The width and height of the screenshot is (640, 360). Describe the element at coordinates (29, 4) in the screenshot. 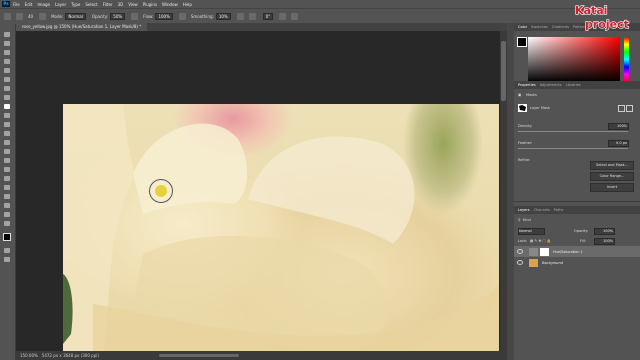

I see `menu-edit: Edit` at that location.